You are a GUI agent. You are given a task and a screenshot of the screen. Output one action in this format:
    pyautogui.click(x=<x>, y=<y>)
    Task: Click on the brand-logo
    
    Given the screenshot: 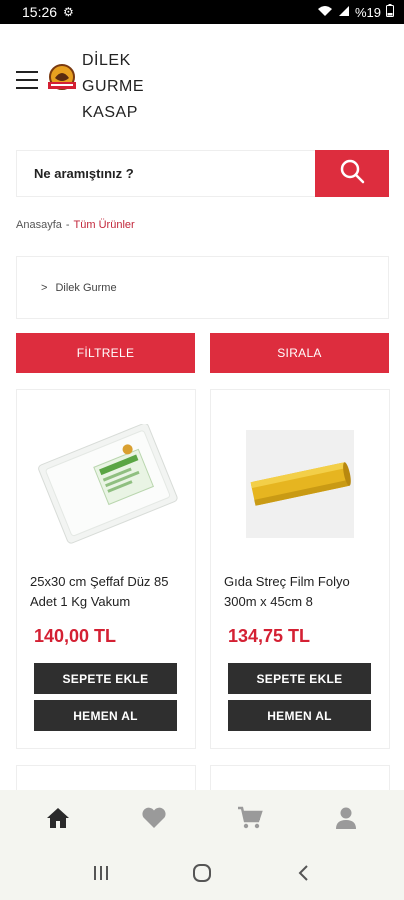 What is the action you would take?
    pyautogui.click(x=62, y=79)
    